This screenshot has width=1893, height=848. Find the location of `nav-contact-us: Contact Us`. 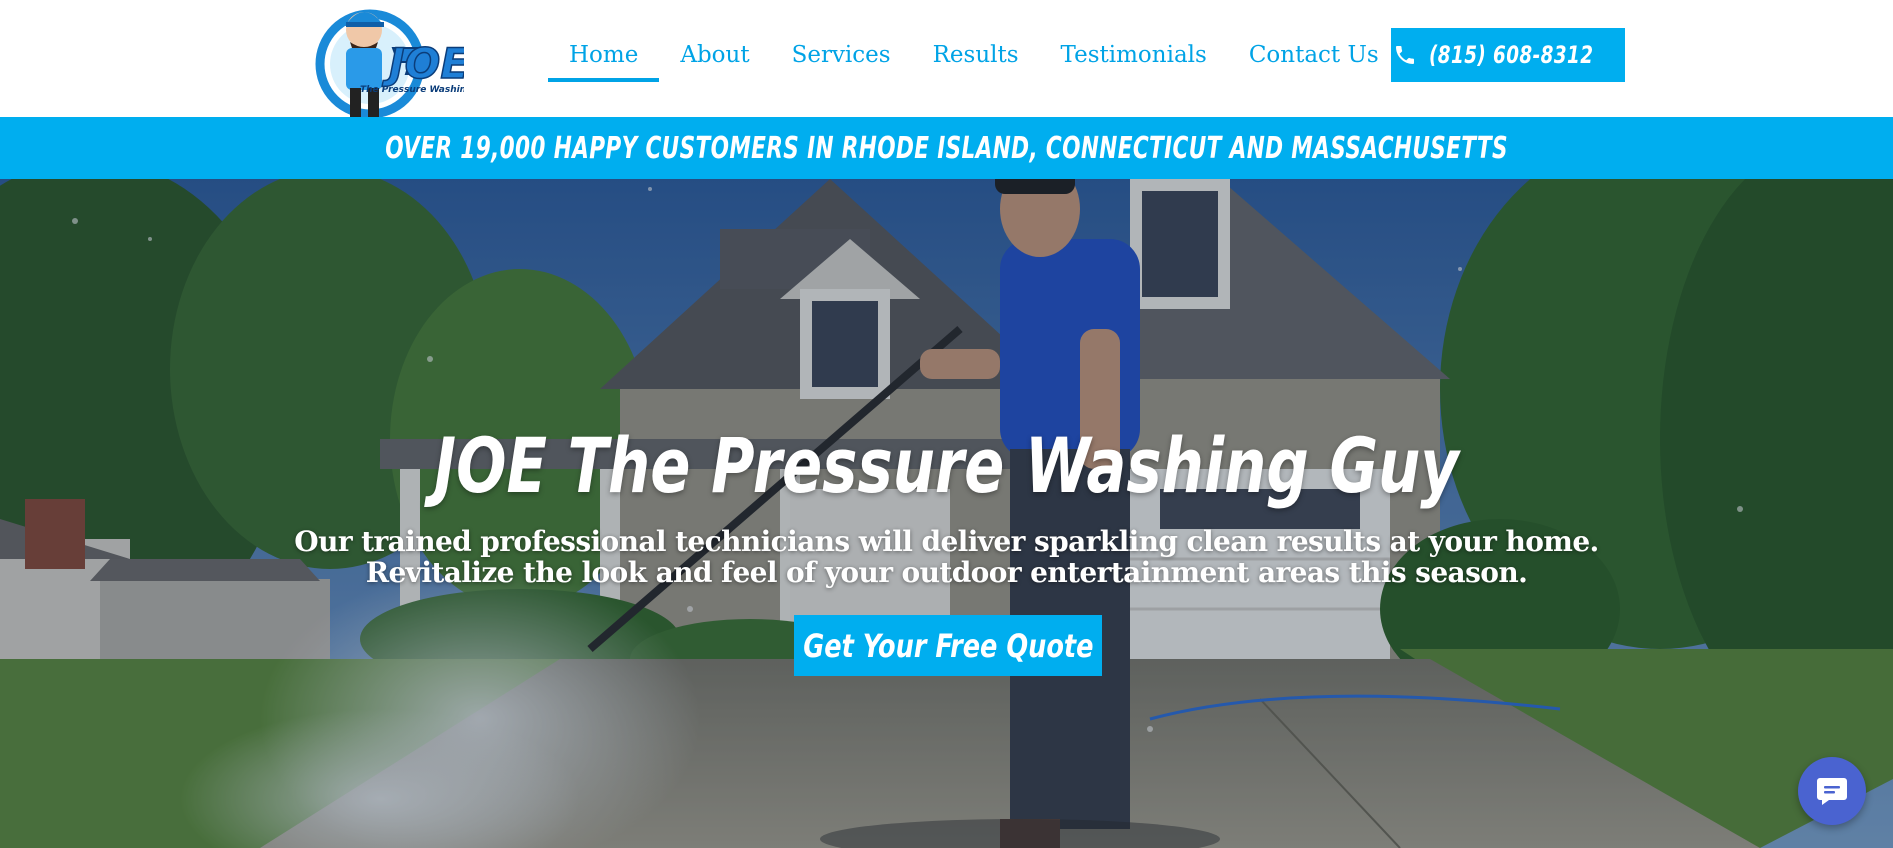

nav-contact-us: Contact Us is located at coordinates (1314, 54).